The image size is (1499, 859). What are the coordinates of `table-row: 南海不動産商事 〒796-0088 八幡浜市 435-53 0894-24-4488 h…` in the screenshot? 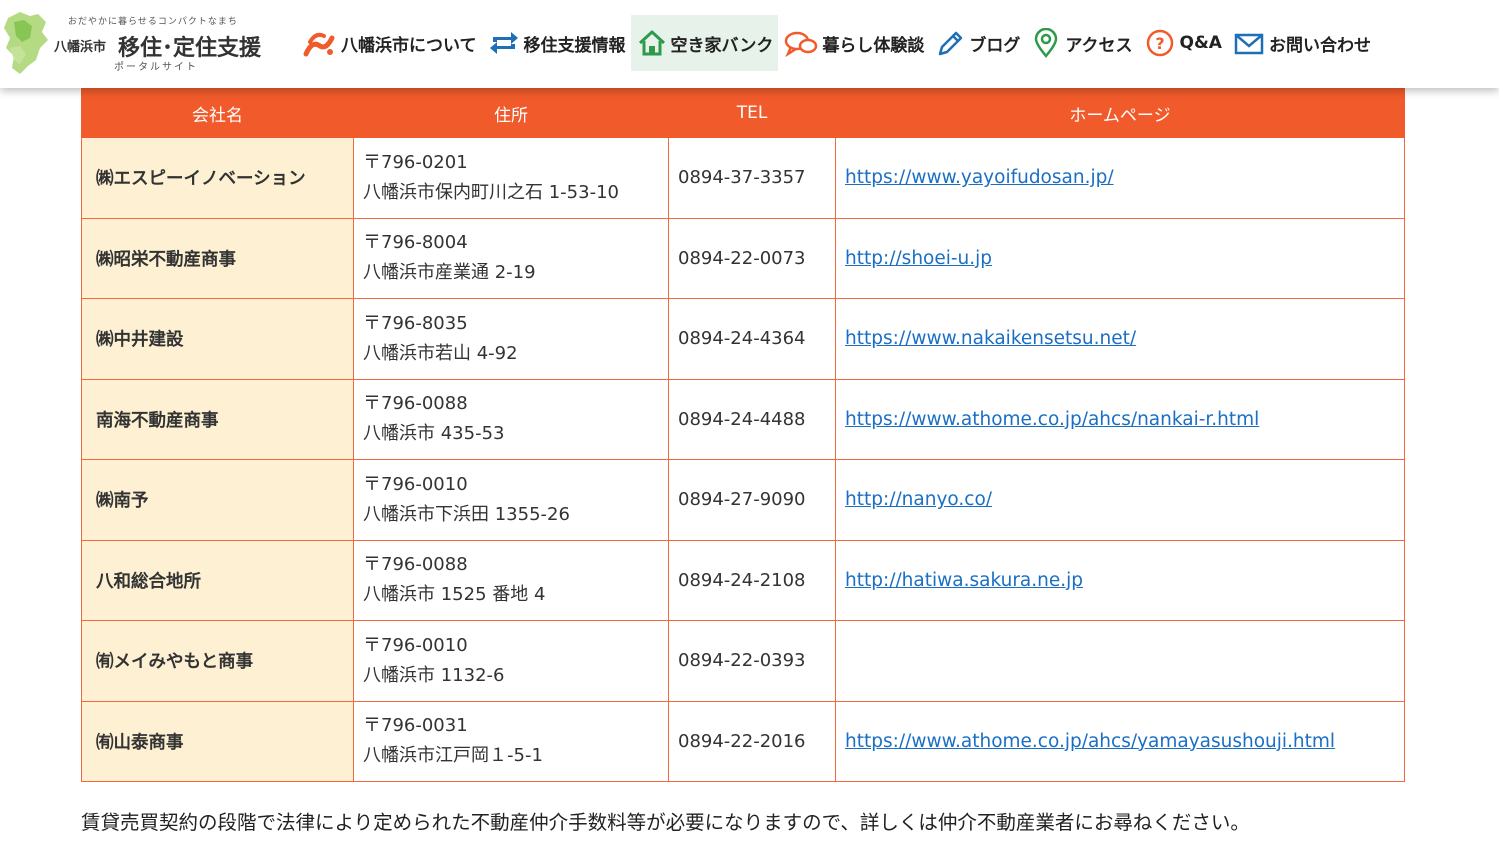 It's located at (743, 419).